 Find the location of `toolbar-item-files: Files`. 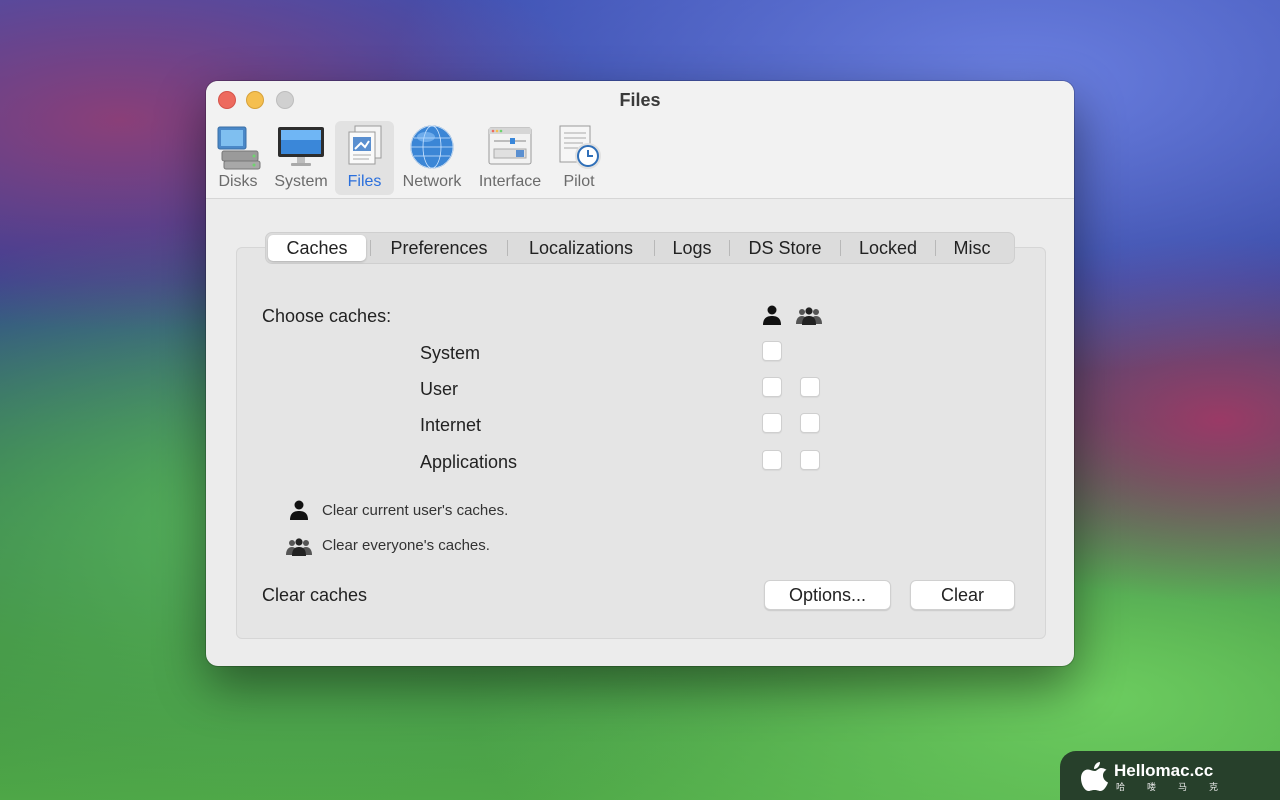

toolbar-item-files: Files is located at coordinates (364, 158).